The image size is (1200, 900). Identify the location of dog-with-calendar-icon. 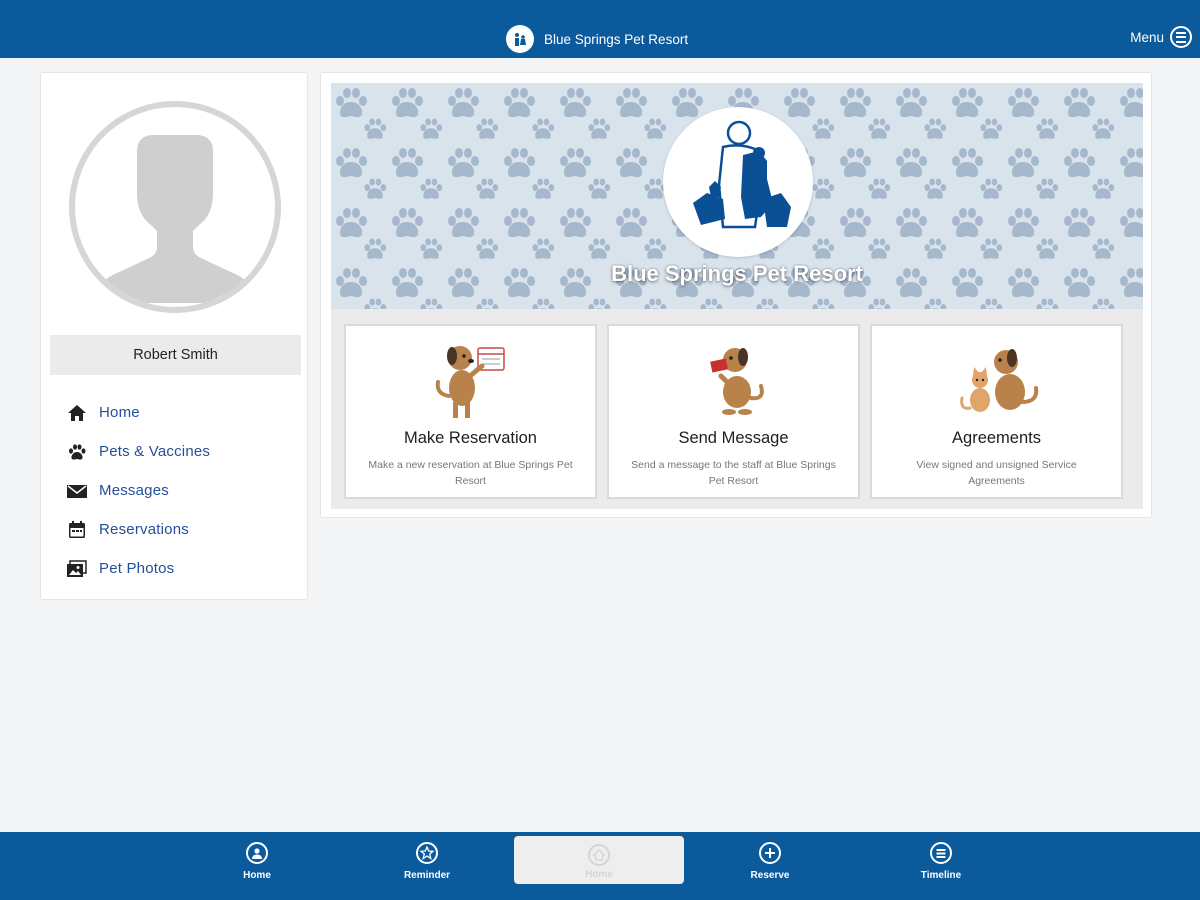
(472, 378).